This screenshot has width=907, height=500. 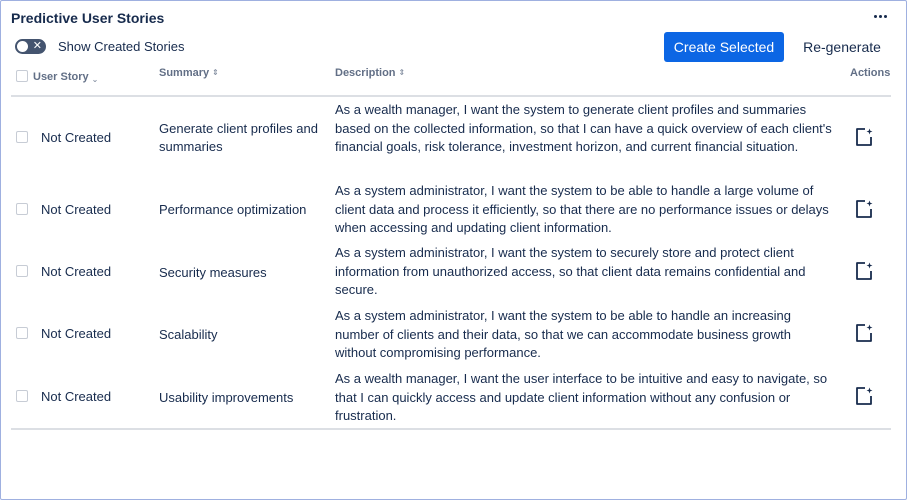 I want to click on header-description: Description ⇕, so click(x=370, y=73).